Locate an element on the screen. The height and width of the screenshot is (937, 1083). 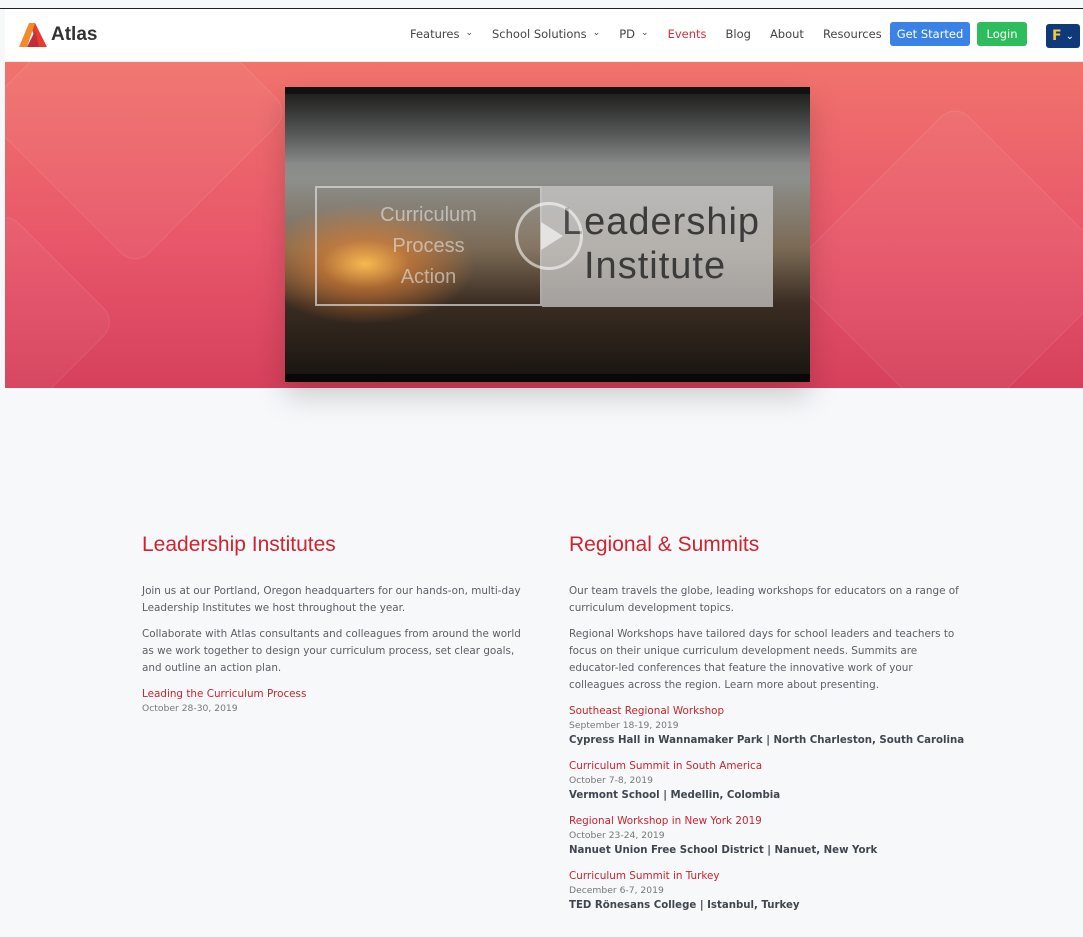
user-menu-button: F ⌄ is located at coordinates (1063, 36).